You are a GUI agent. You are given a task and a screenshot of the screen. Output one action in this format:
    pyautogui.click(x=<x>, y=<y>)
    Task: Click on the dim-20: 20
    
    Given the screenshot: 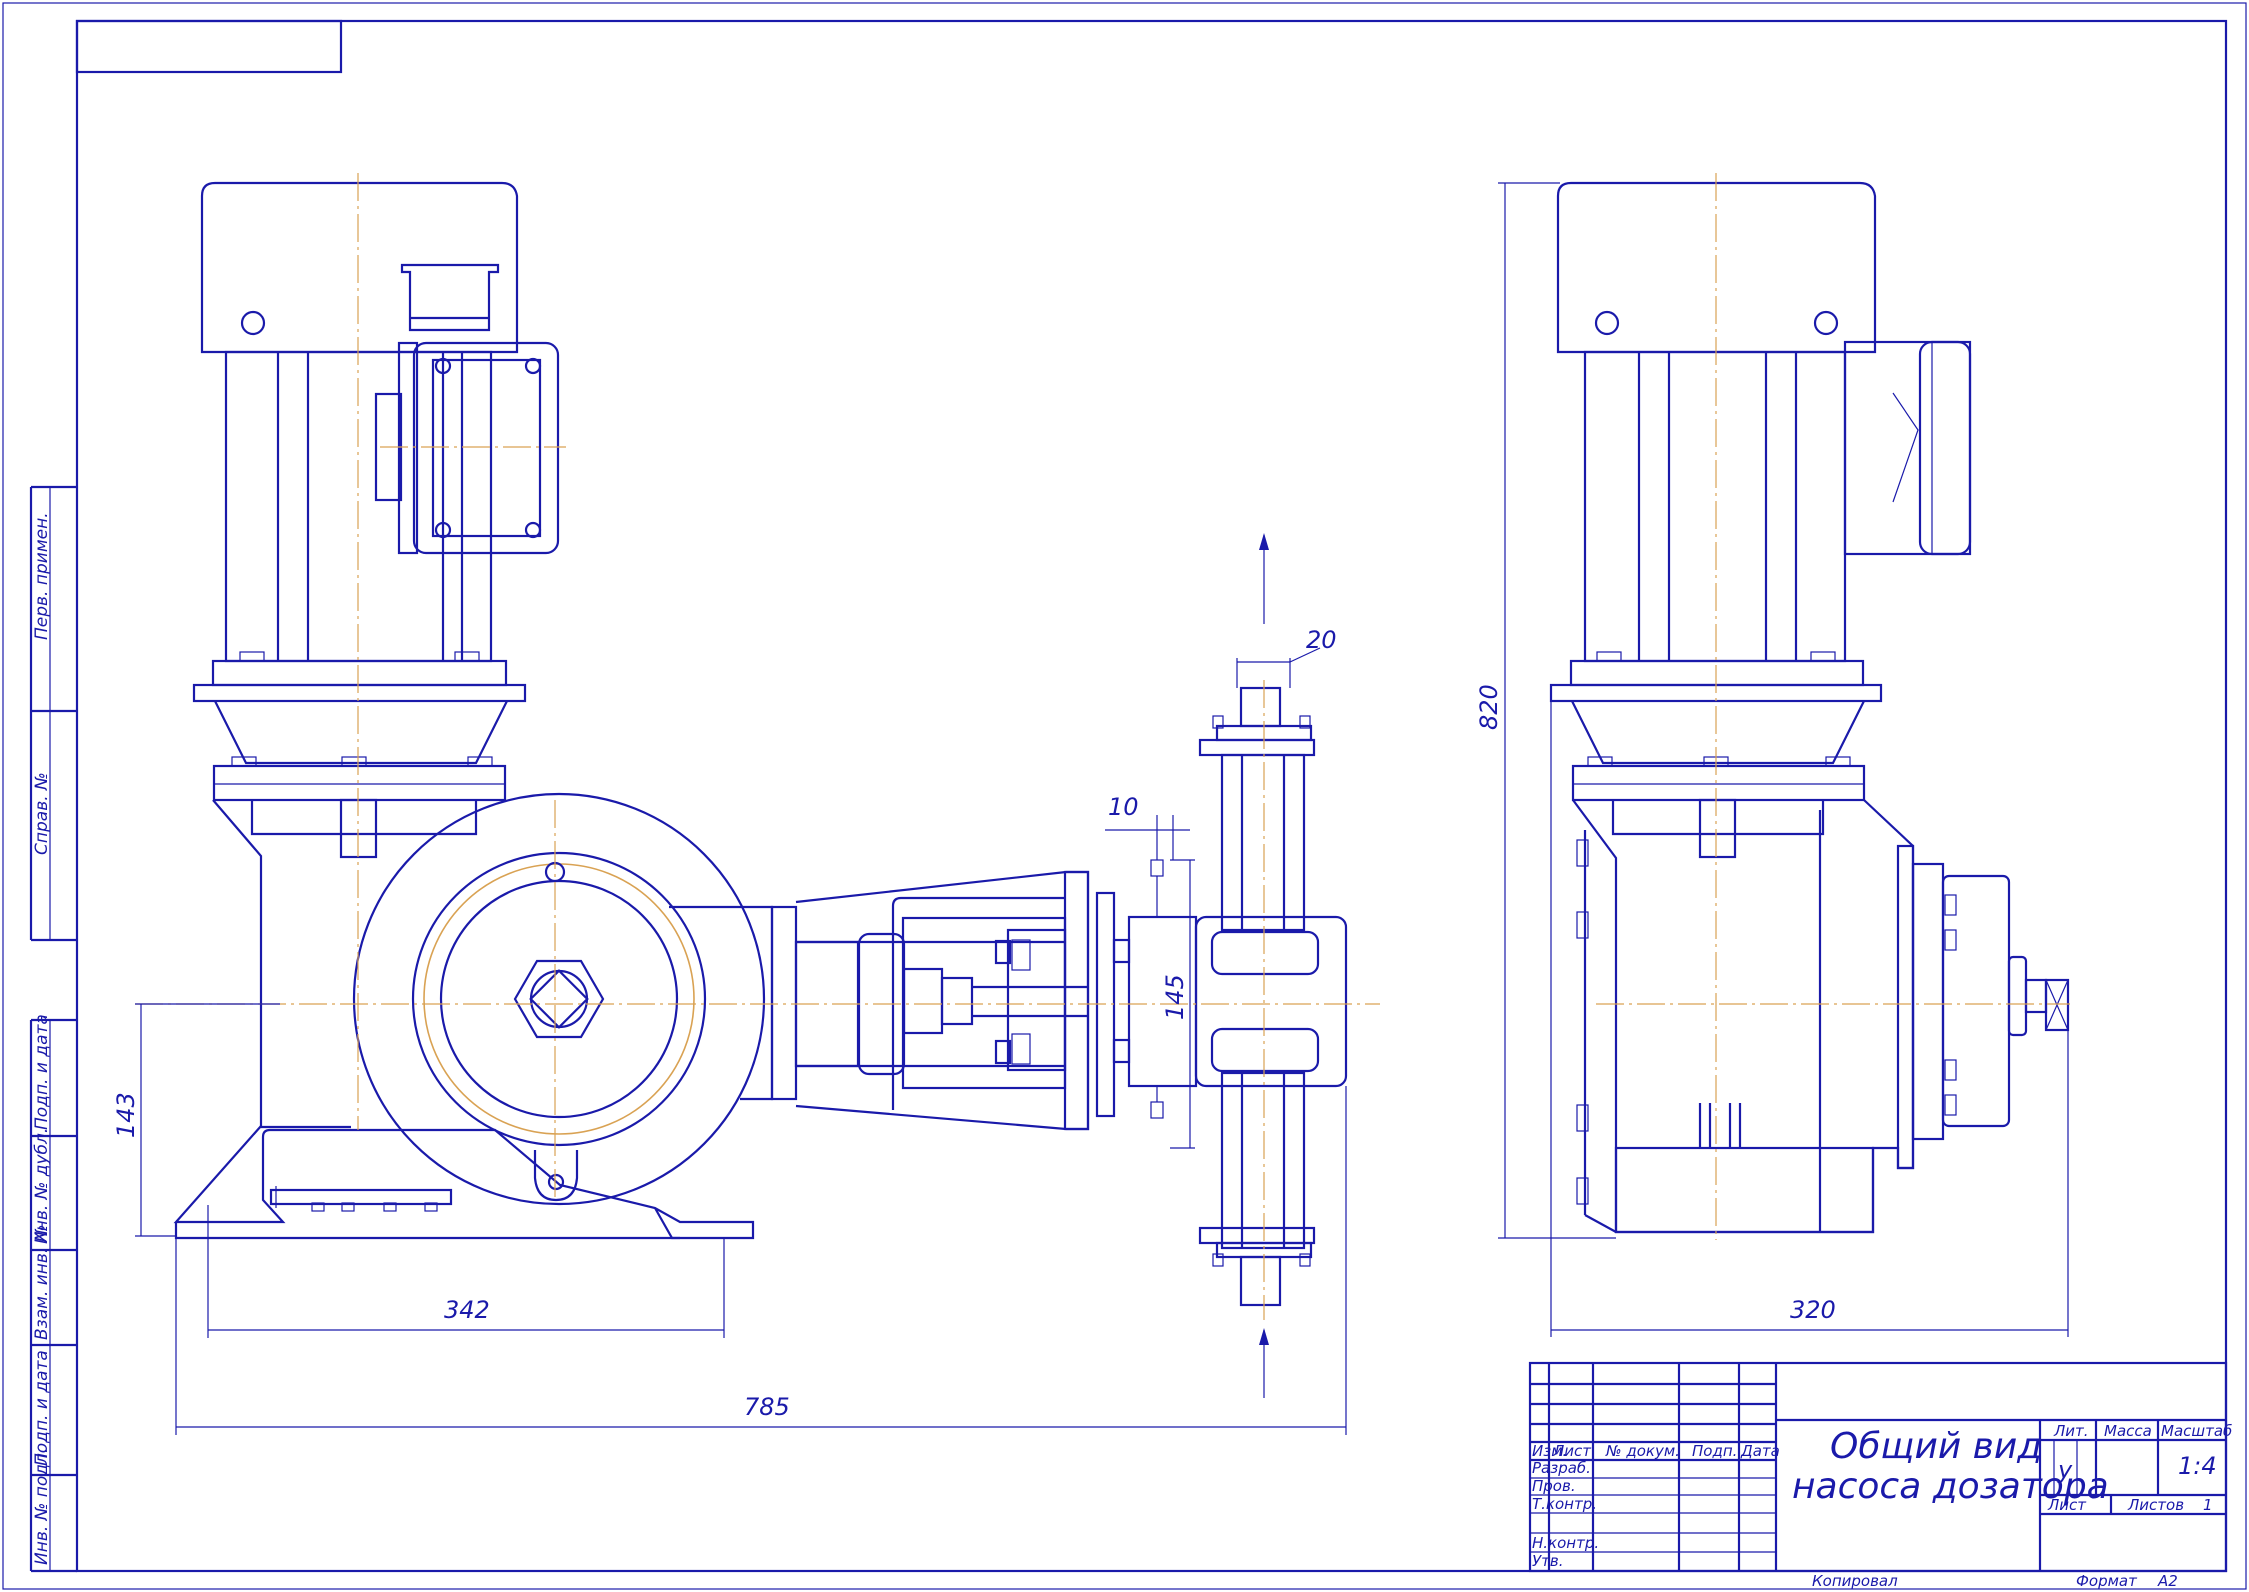 What is the action you would take?
    pyautogui.click(x=1321, y=640)
    